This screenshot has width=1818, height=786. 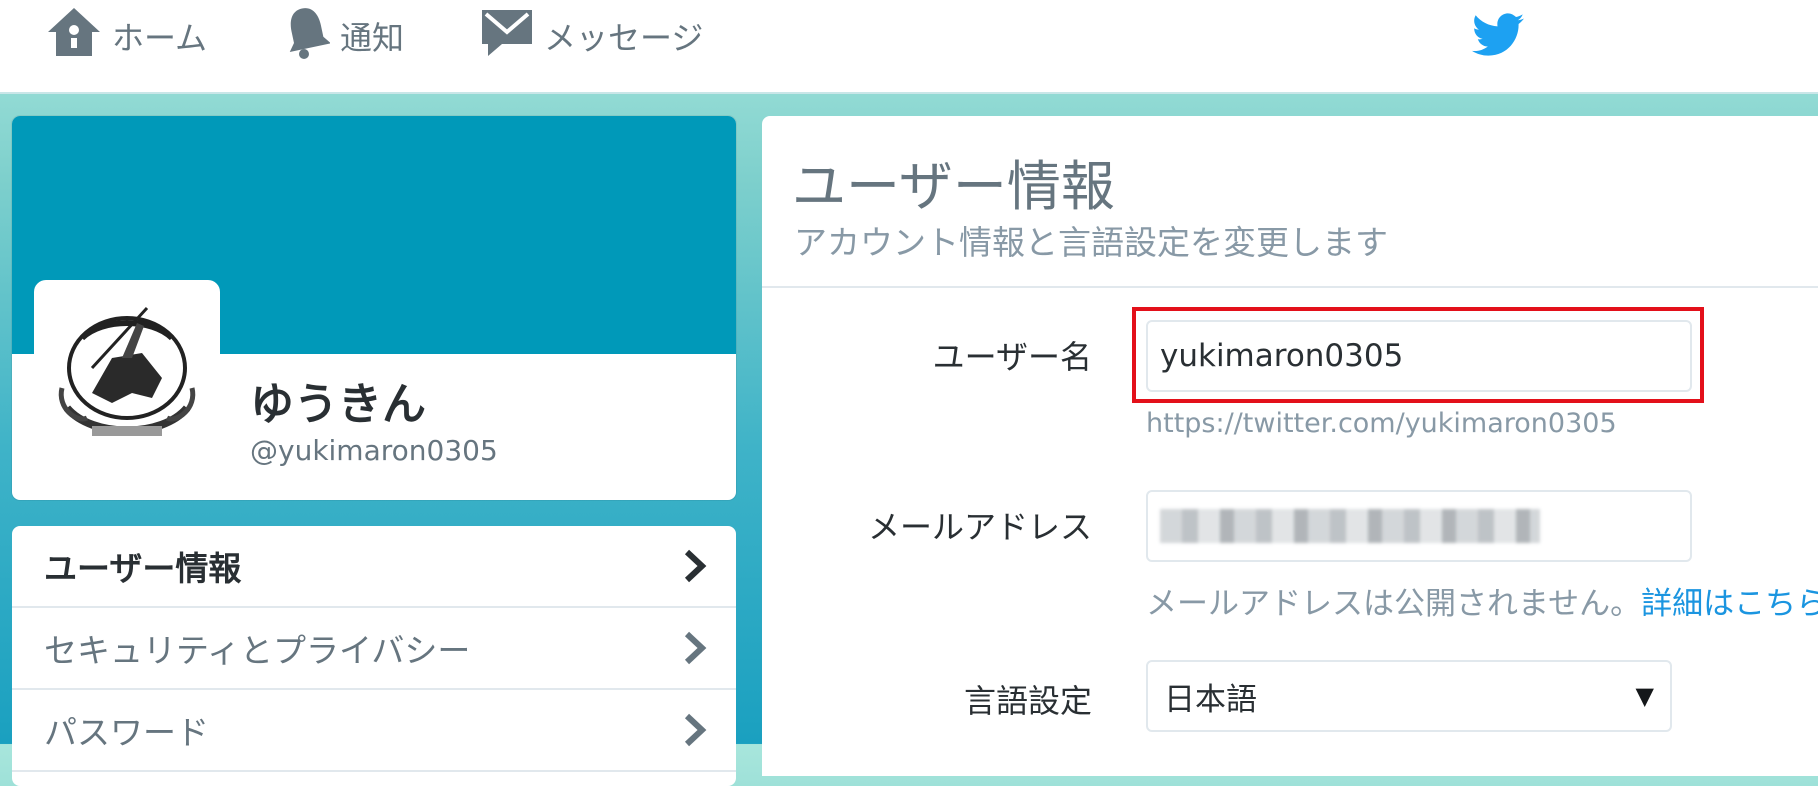 What do you see at coordinates (1729, 604) in the screenshot?
I see `learn-more-link: 詳細はこちら。` at bounding box center [1729, 604].